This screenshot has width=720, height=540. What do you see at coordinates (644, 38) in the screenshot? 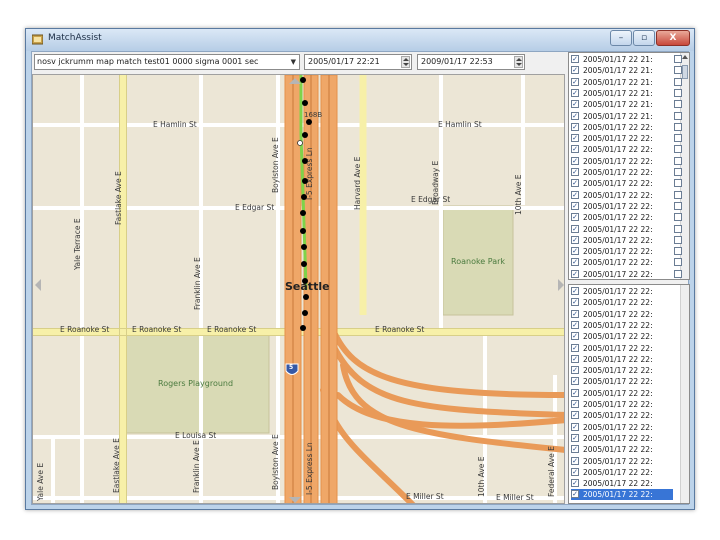
I see `maximize-button: ▫` at bounding box center [644, 38].